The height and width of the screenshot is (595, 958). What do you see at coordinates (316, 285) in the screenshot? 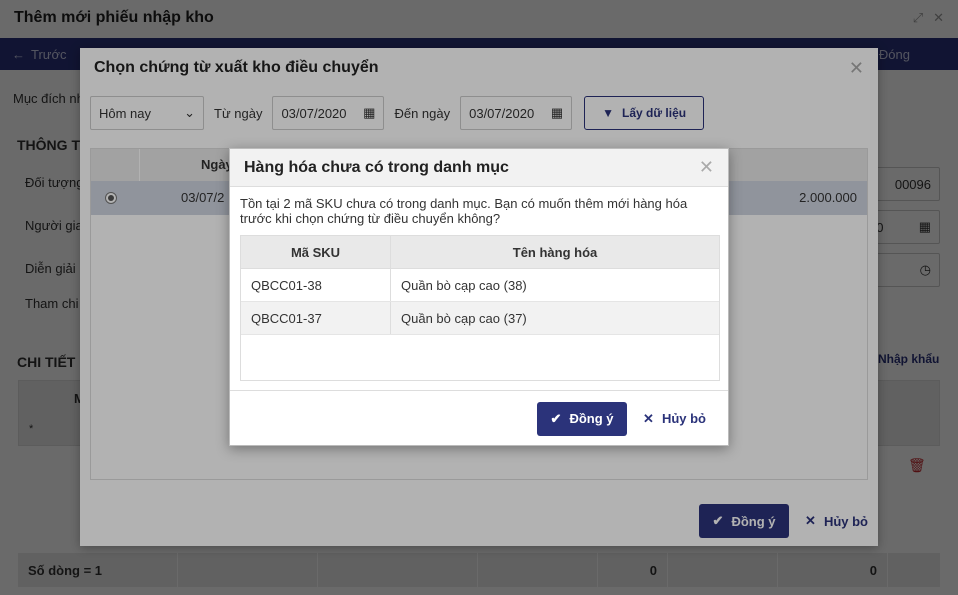
I see `cell-sku: QBCC01-38` at bounding box center [316, 285].